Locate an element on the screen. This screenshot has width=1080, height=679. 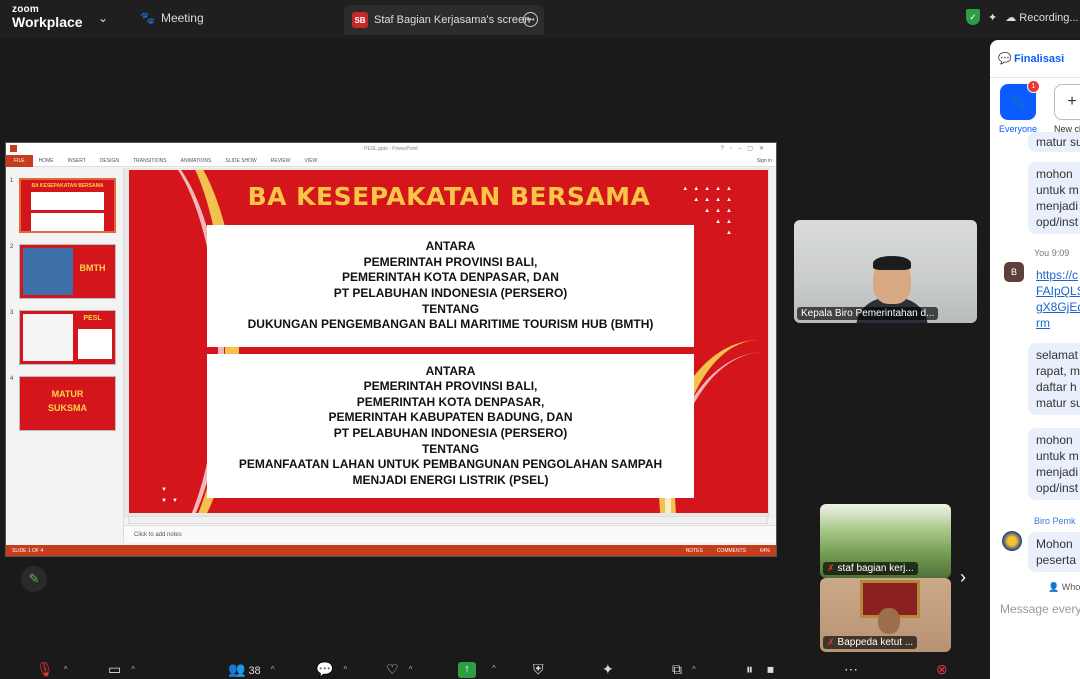
new-chat-button: + New ch is located at coordinates (1067, 109).